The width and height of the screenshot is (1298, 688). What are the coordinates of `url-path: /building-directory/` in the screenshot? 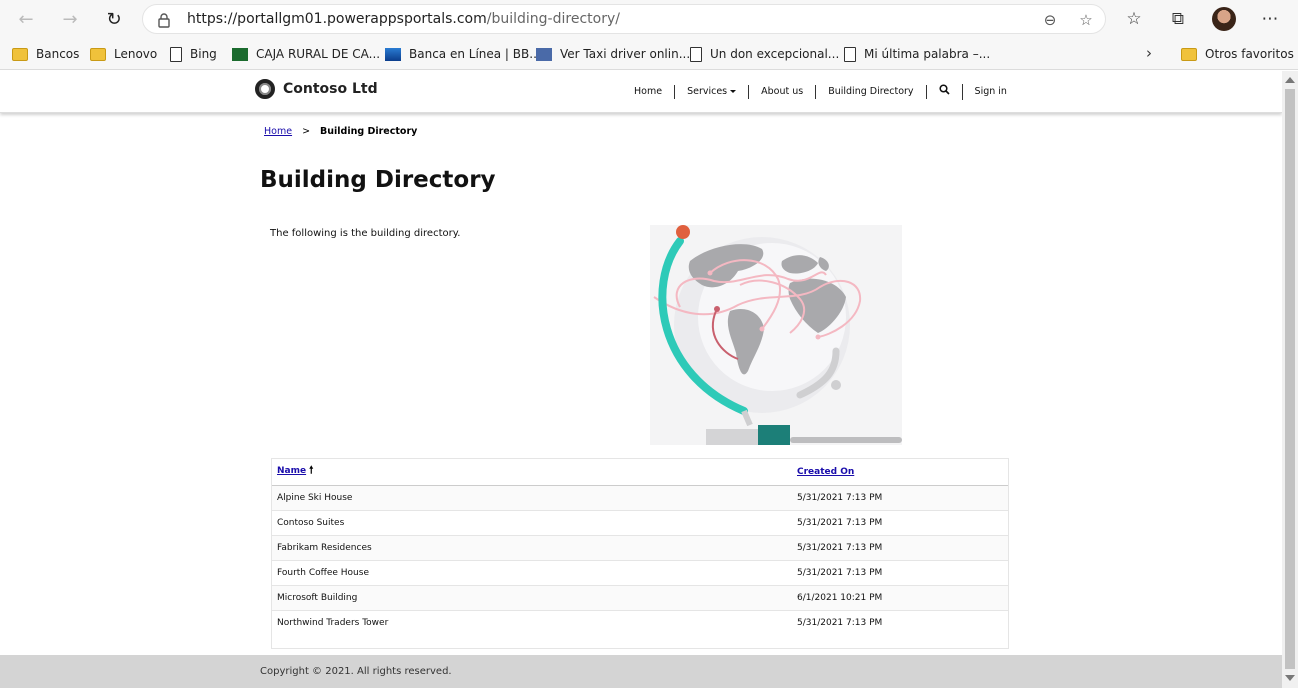 It's located at (553, 19).